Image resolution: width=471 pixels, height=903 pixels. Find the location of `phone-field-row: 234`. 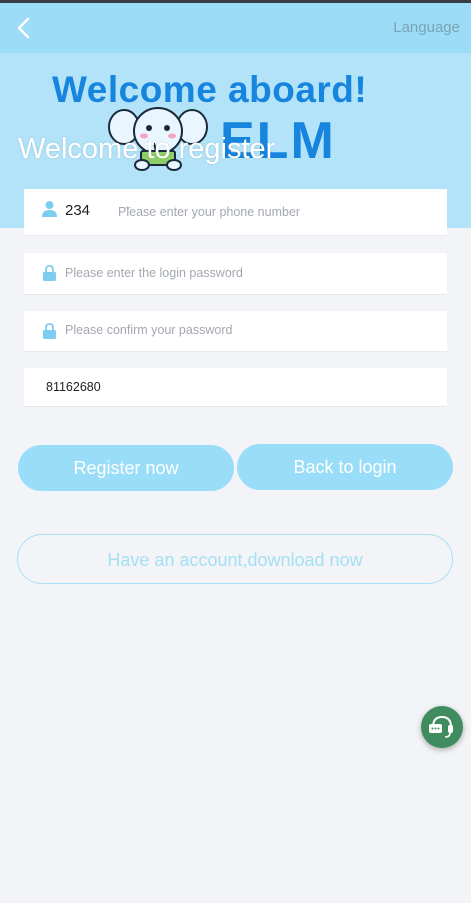

phone-field-row: 234 is located at coordinates (235, 212).